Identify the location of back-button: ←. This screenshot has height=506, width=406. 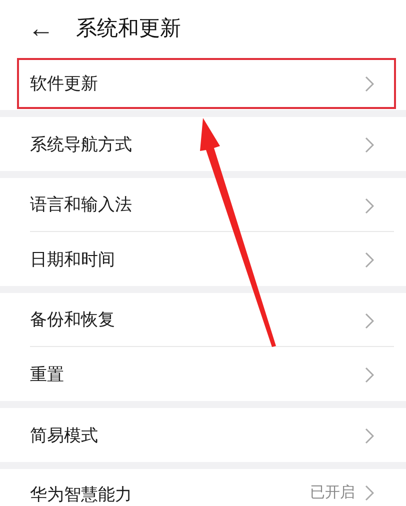
(41, 28).